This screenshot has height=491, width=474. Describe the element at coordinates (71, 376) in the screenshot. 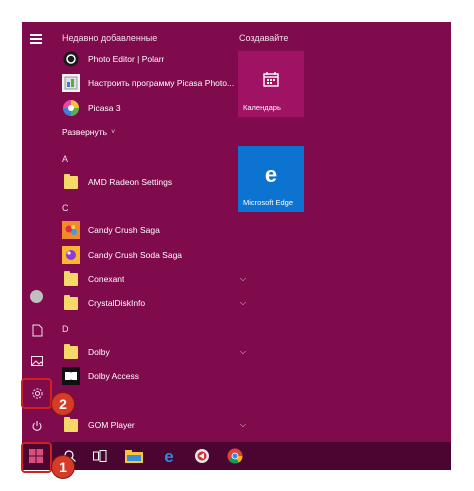

I see `dolby-icon` at that location.